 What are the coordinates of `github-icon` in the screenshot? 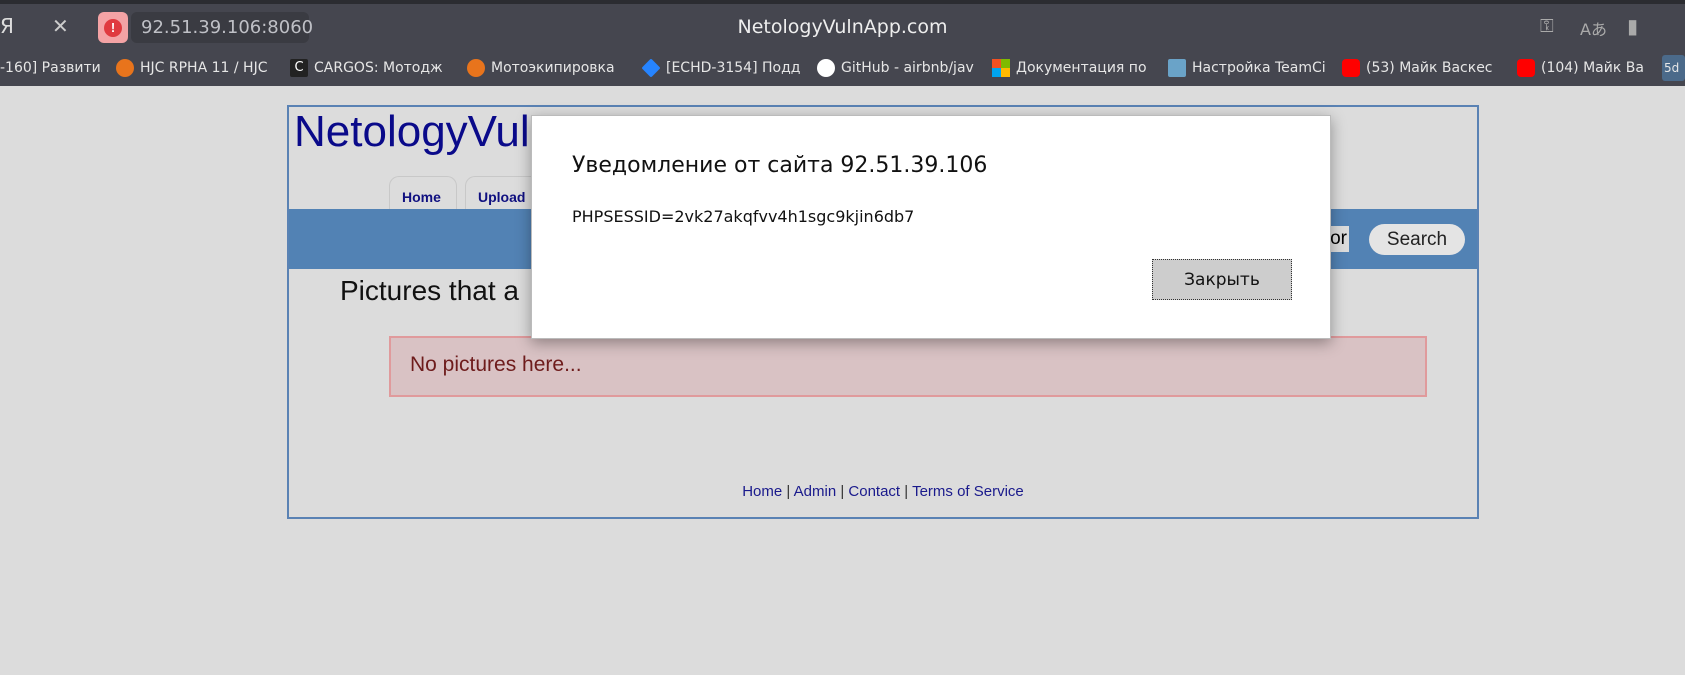 It's located at (826, 68).